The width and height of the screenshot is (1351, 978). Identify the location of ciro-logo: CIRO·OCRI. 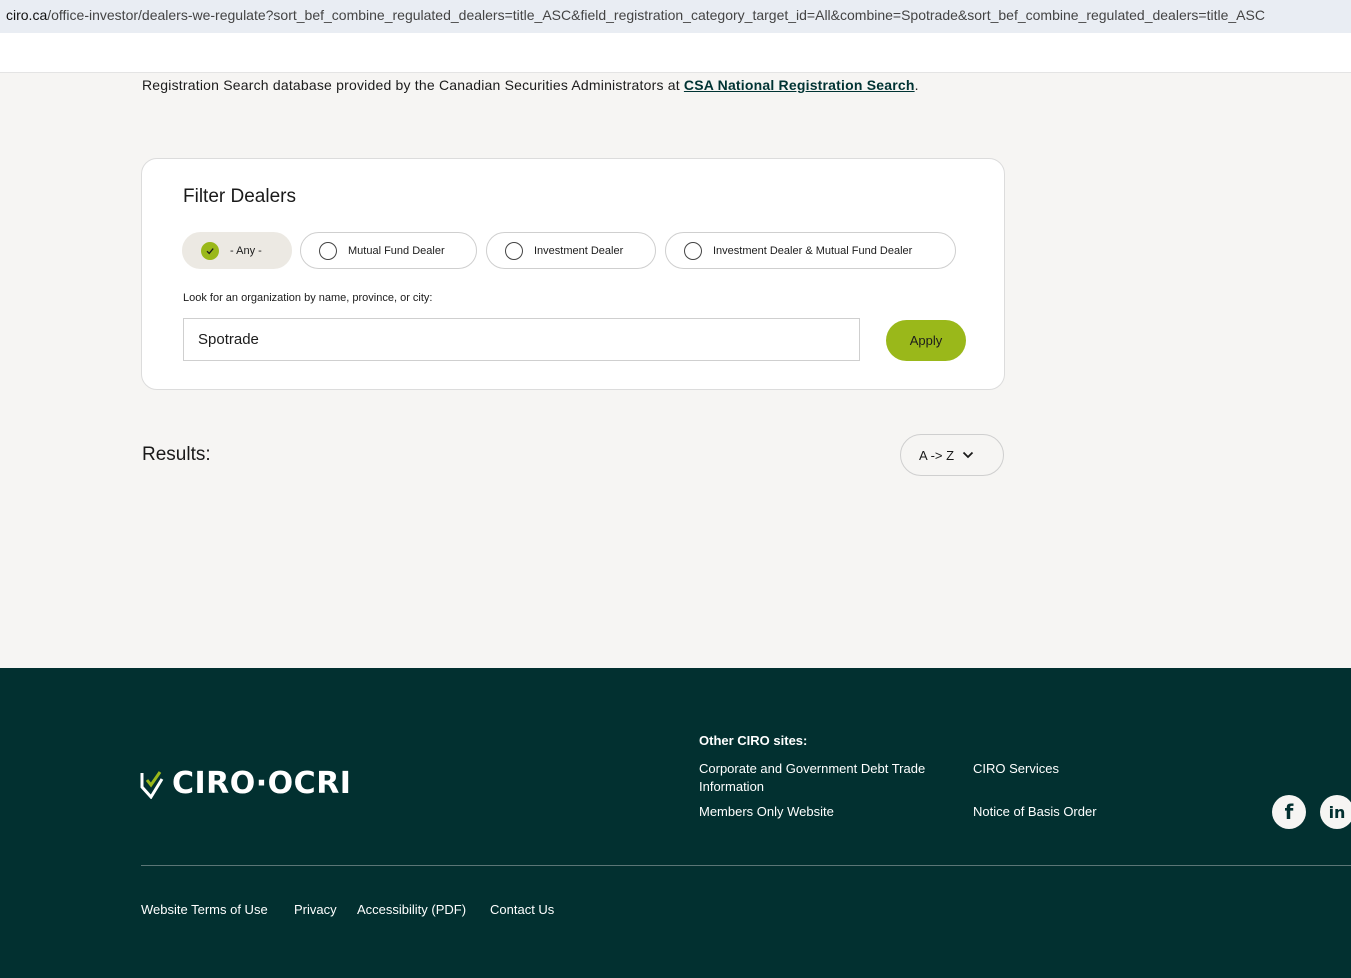
(245, 783).